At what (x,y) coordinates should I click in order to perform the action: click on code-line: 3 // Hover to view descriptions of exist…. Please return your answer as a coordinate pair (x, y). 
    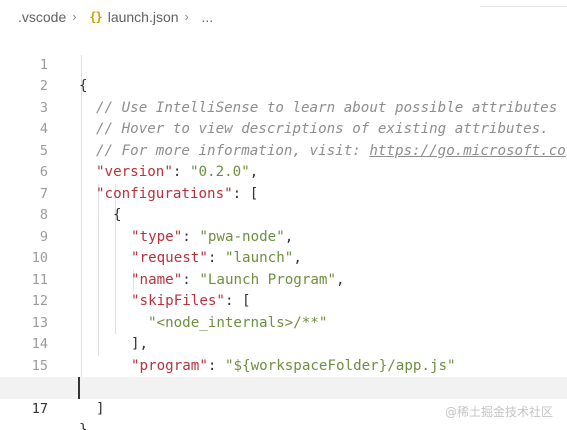
    Looking at the image, I should click on (283, 107).